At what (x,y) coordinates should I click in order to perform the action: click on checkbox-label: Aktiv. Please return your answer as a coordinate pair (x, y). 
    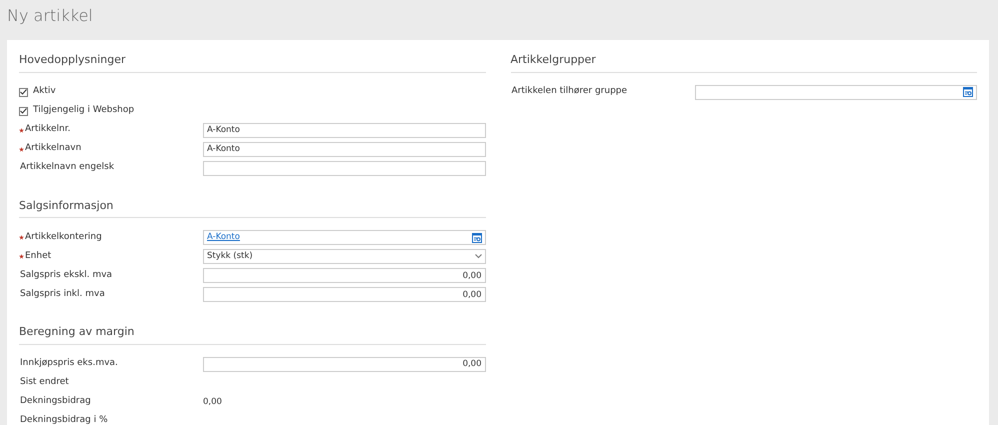
    Looking at the image, I should click on (44, 91).